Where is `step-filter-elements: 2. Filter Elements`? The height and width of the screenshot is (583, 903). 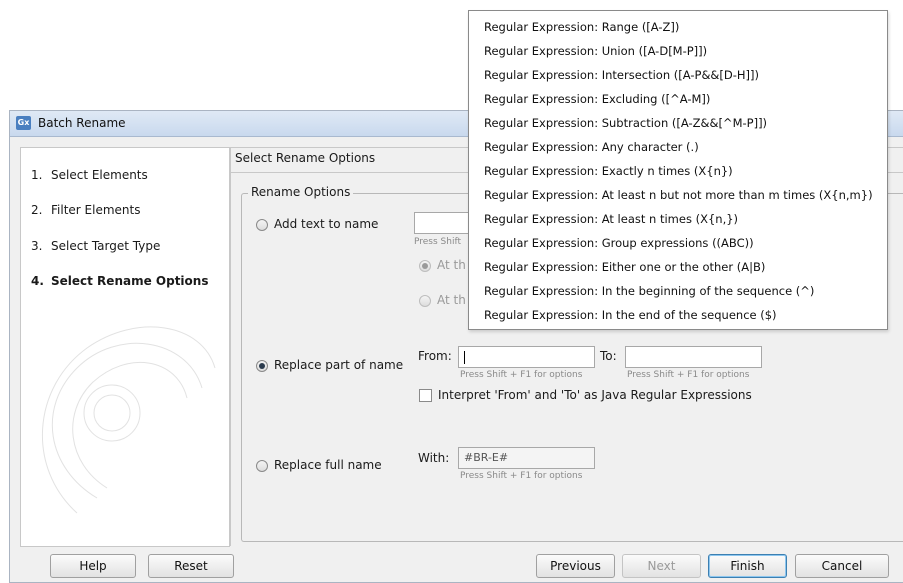
step-filter-elements: 2. Filter Elements is located at coordinates (85, 210).